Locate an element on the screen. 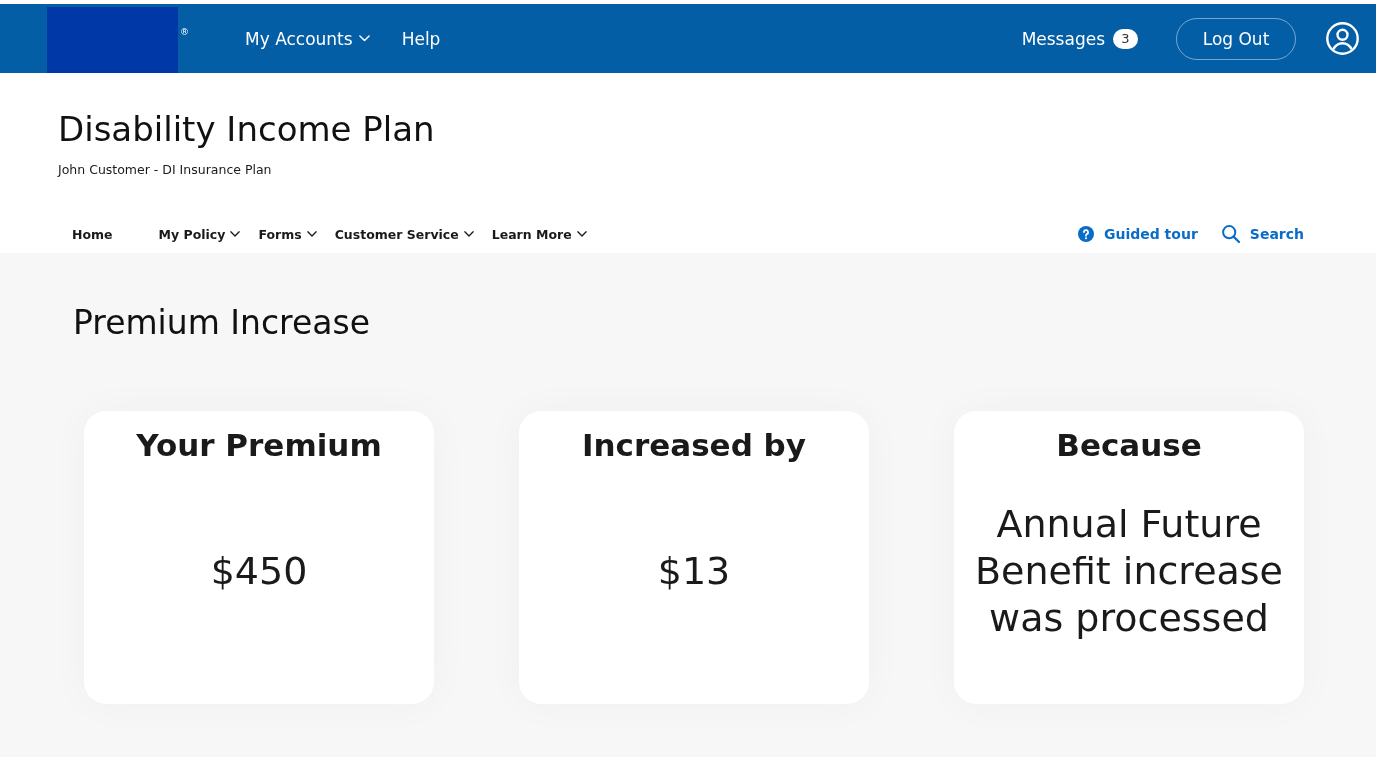 This screenshot has height=764, width=1376. header-menu-link: My Accounts is located at coordinates (307, 38).